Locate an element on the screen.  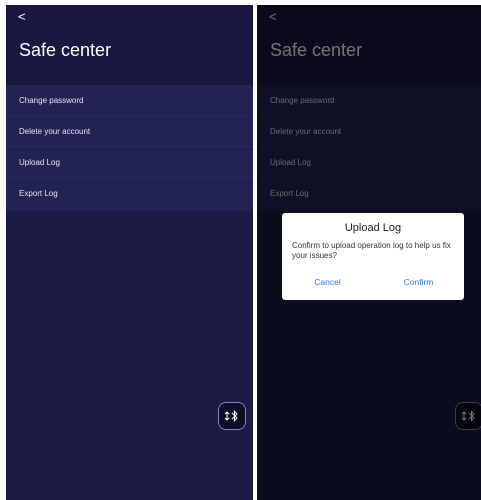
page-title: Safe center is located at coordinates (65, 50).